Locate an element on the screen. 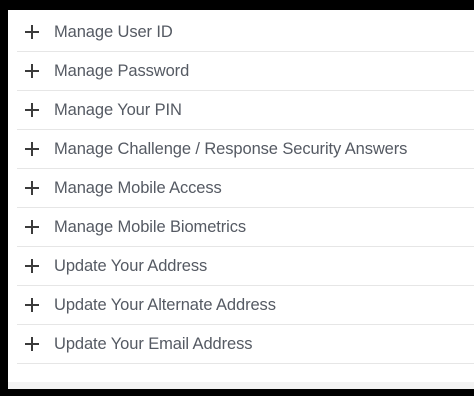 The height and width of the screenshot is (396, 474). accordion-item-manage-pin: Manage Your PIN is located at coordinates (245, 110).